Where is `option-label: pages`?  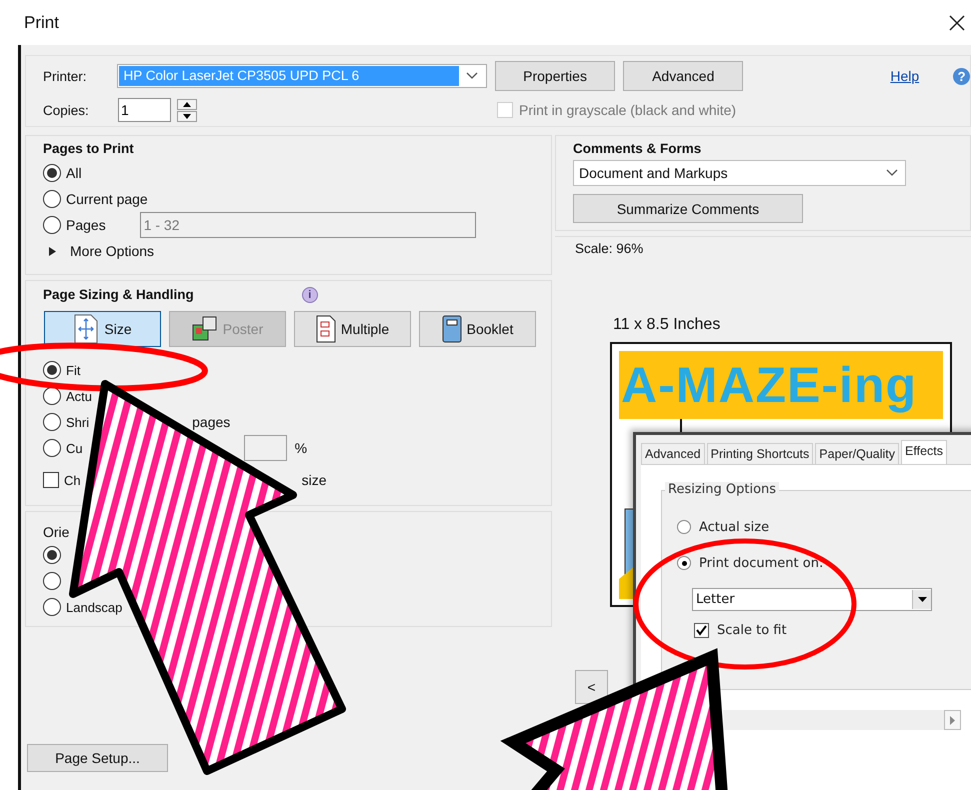 option-label: pages is located at coordinates (211, 422).